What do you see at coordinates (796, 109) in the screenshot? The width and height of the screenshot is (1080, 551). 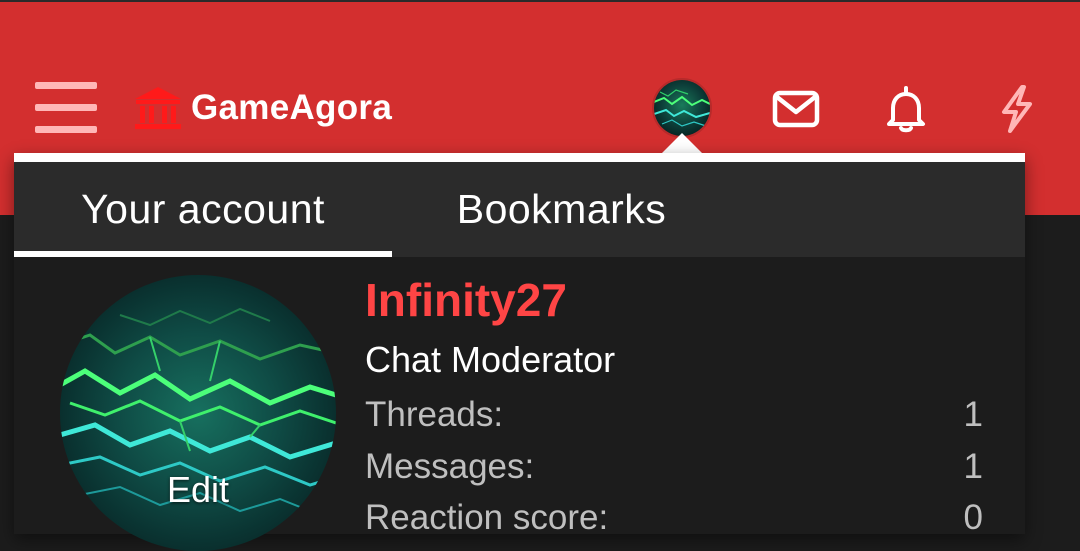 I see `mail-icon` at bounding box center [796, 109].